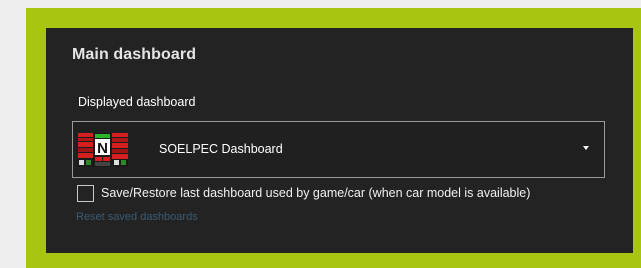 The image size is (641, 268). What do you see at coordinates (134, 54) in the screenshot?
I see `section-title: Main dashboard` at bounding box center [134, 54].